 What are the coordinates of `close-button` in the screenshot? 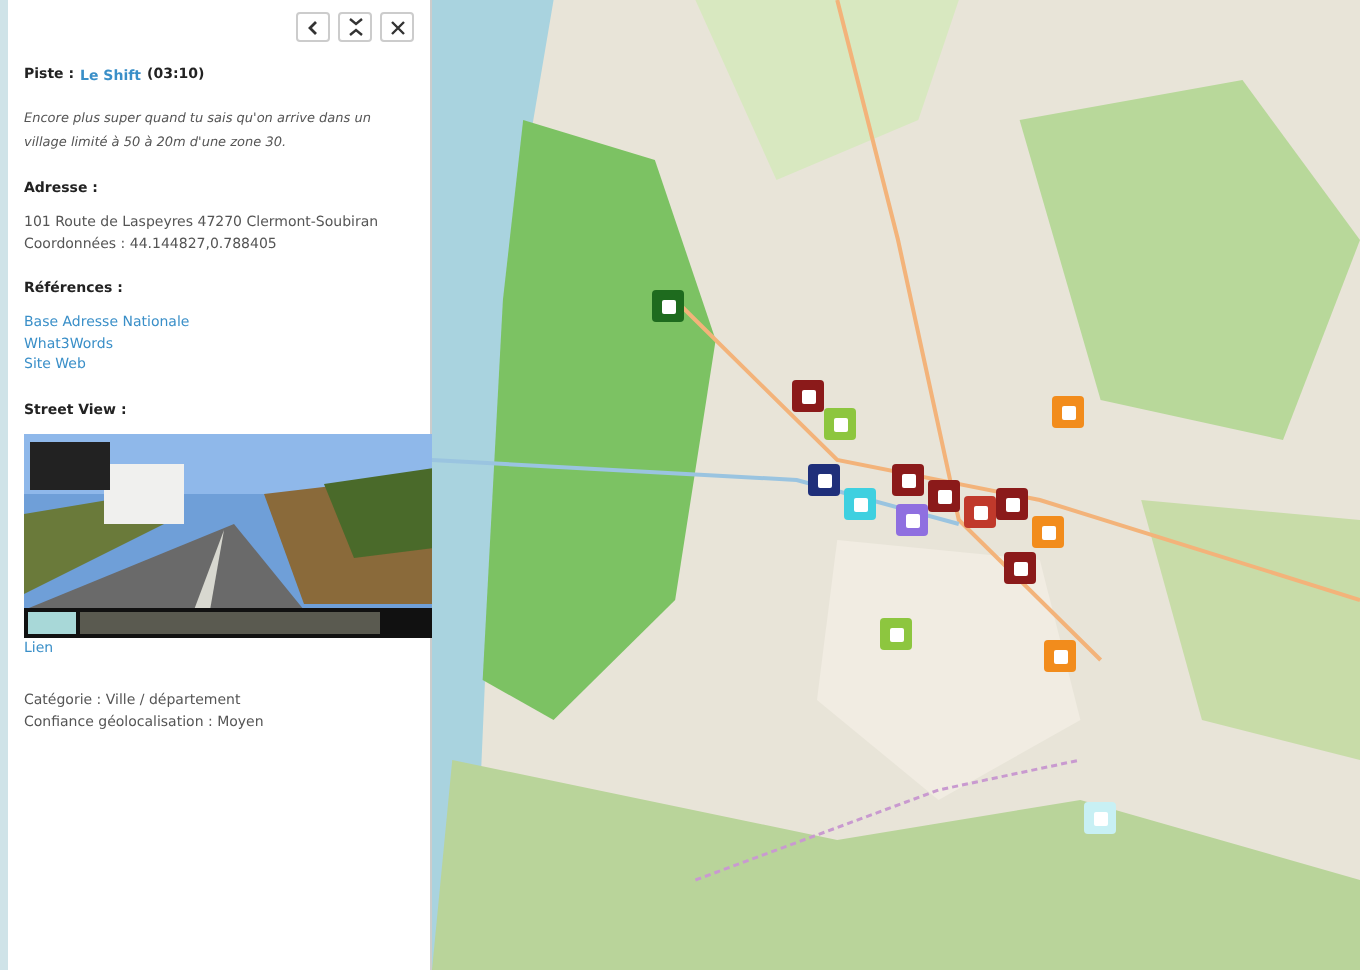 It's located at (397, 27).